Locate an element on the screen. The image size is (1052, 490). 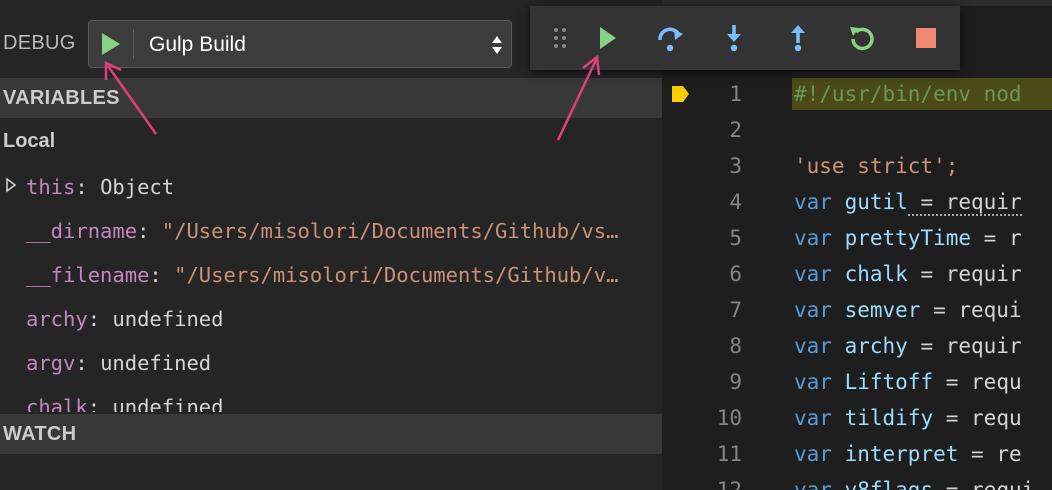
code-line: 10 var tildify = requ is located at coordinates (857, 418).